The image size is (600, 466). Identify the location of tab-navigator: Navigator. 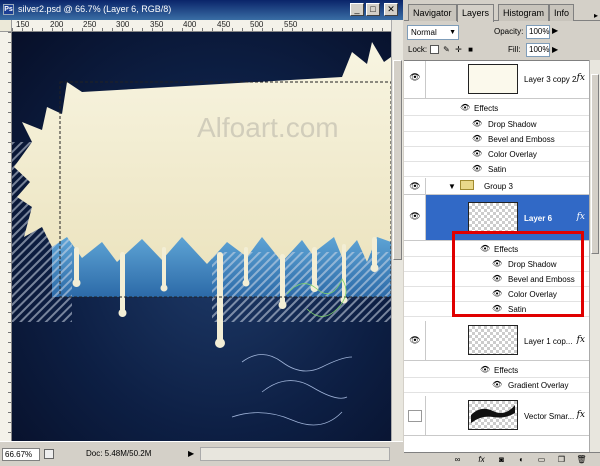
(432, 12).